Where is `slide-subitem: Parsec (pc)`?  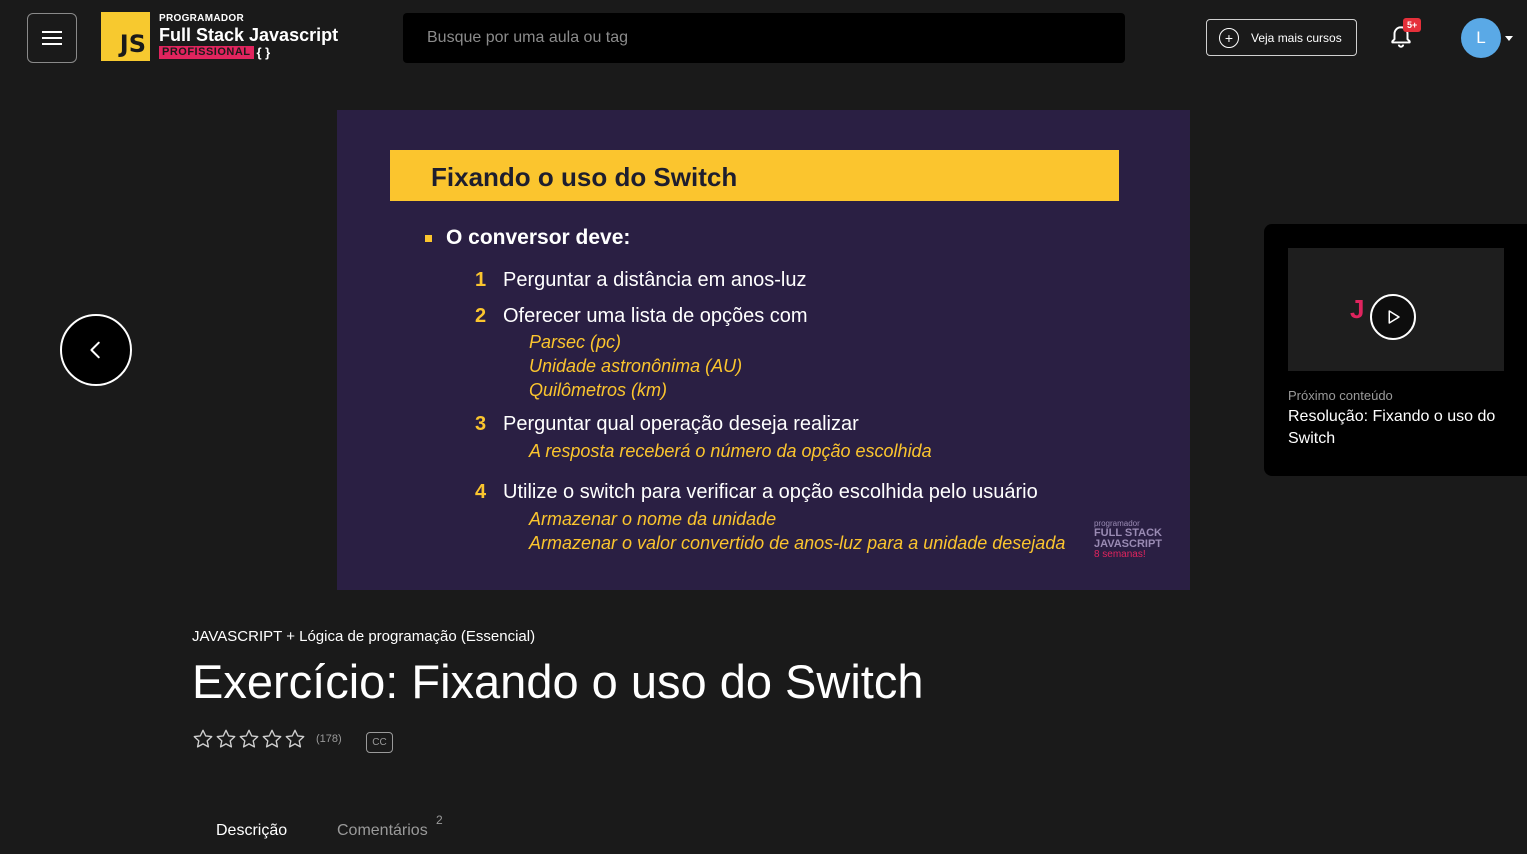
slide-subitem: Parsec (pc) is located at coordinates (575, 342).